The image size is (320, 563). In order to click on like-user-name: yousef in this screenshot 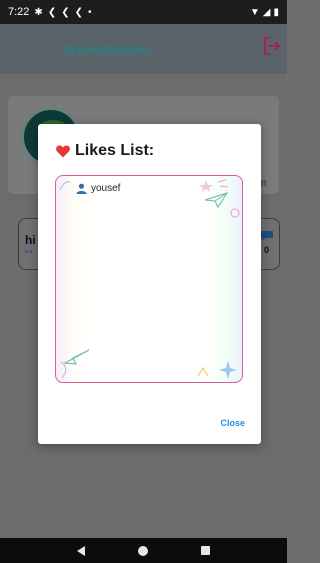, I will do `click(106, 188)`.